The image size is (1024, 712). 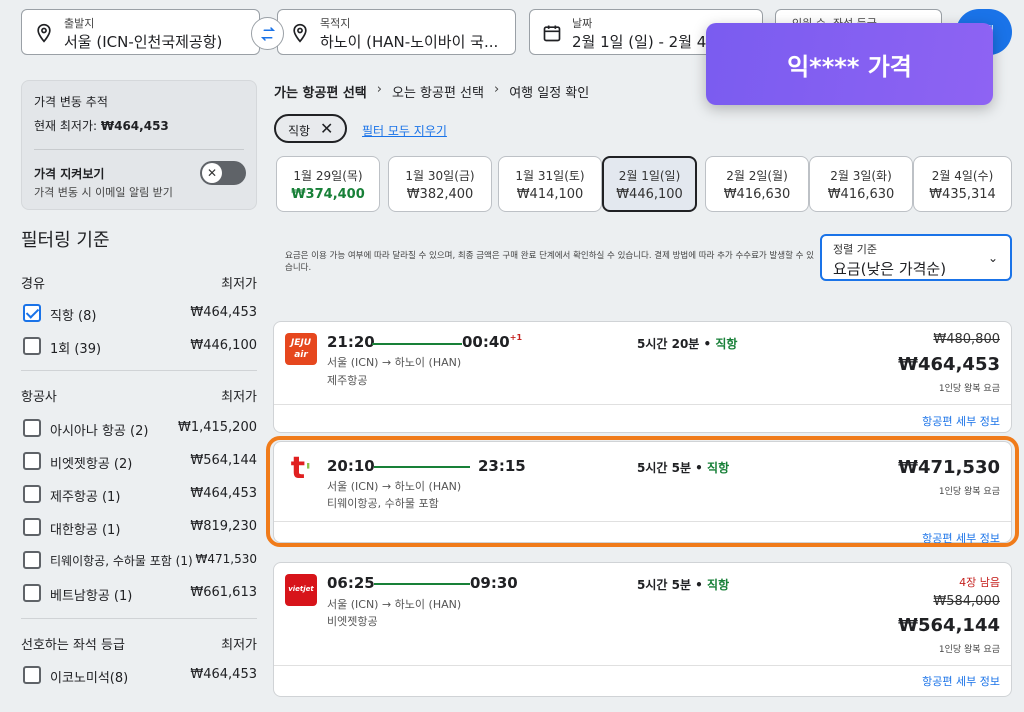 I want to click on depart-time: 06:25, so click(x=351, y=583).